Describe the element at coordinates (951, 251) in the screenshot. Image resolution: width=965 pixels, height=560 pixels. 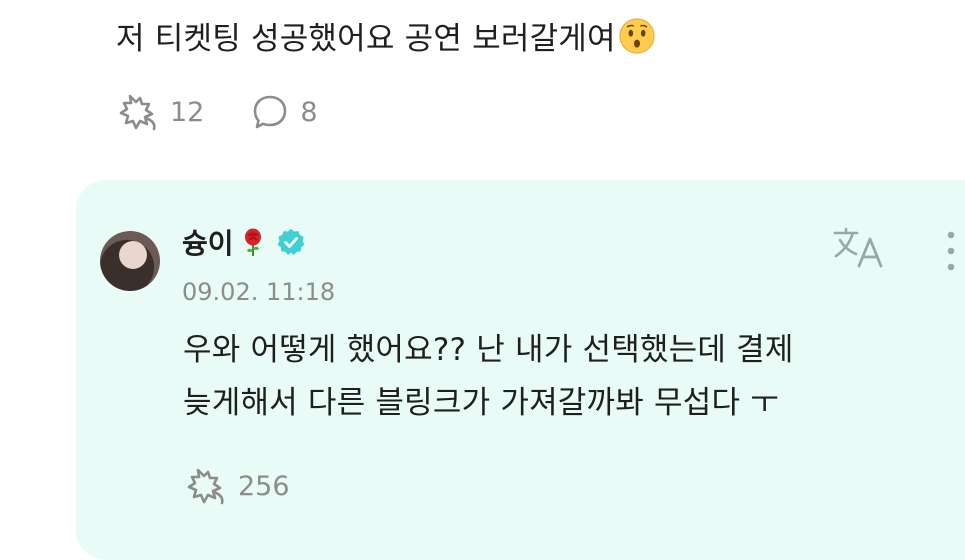
I see `more-vertical-icon` at that location.